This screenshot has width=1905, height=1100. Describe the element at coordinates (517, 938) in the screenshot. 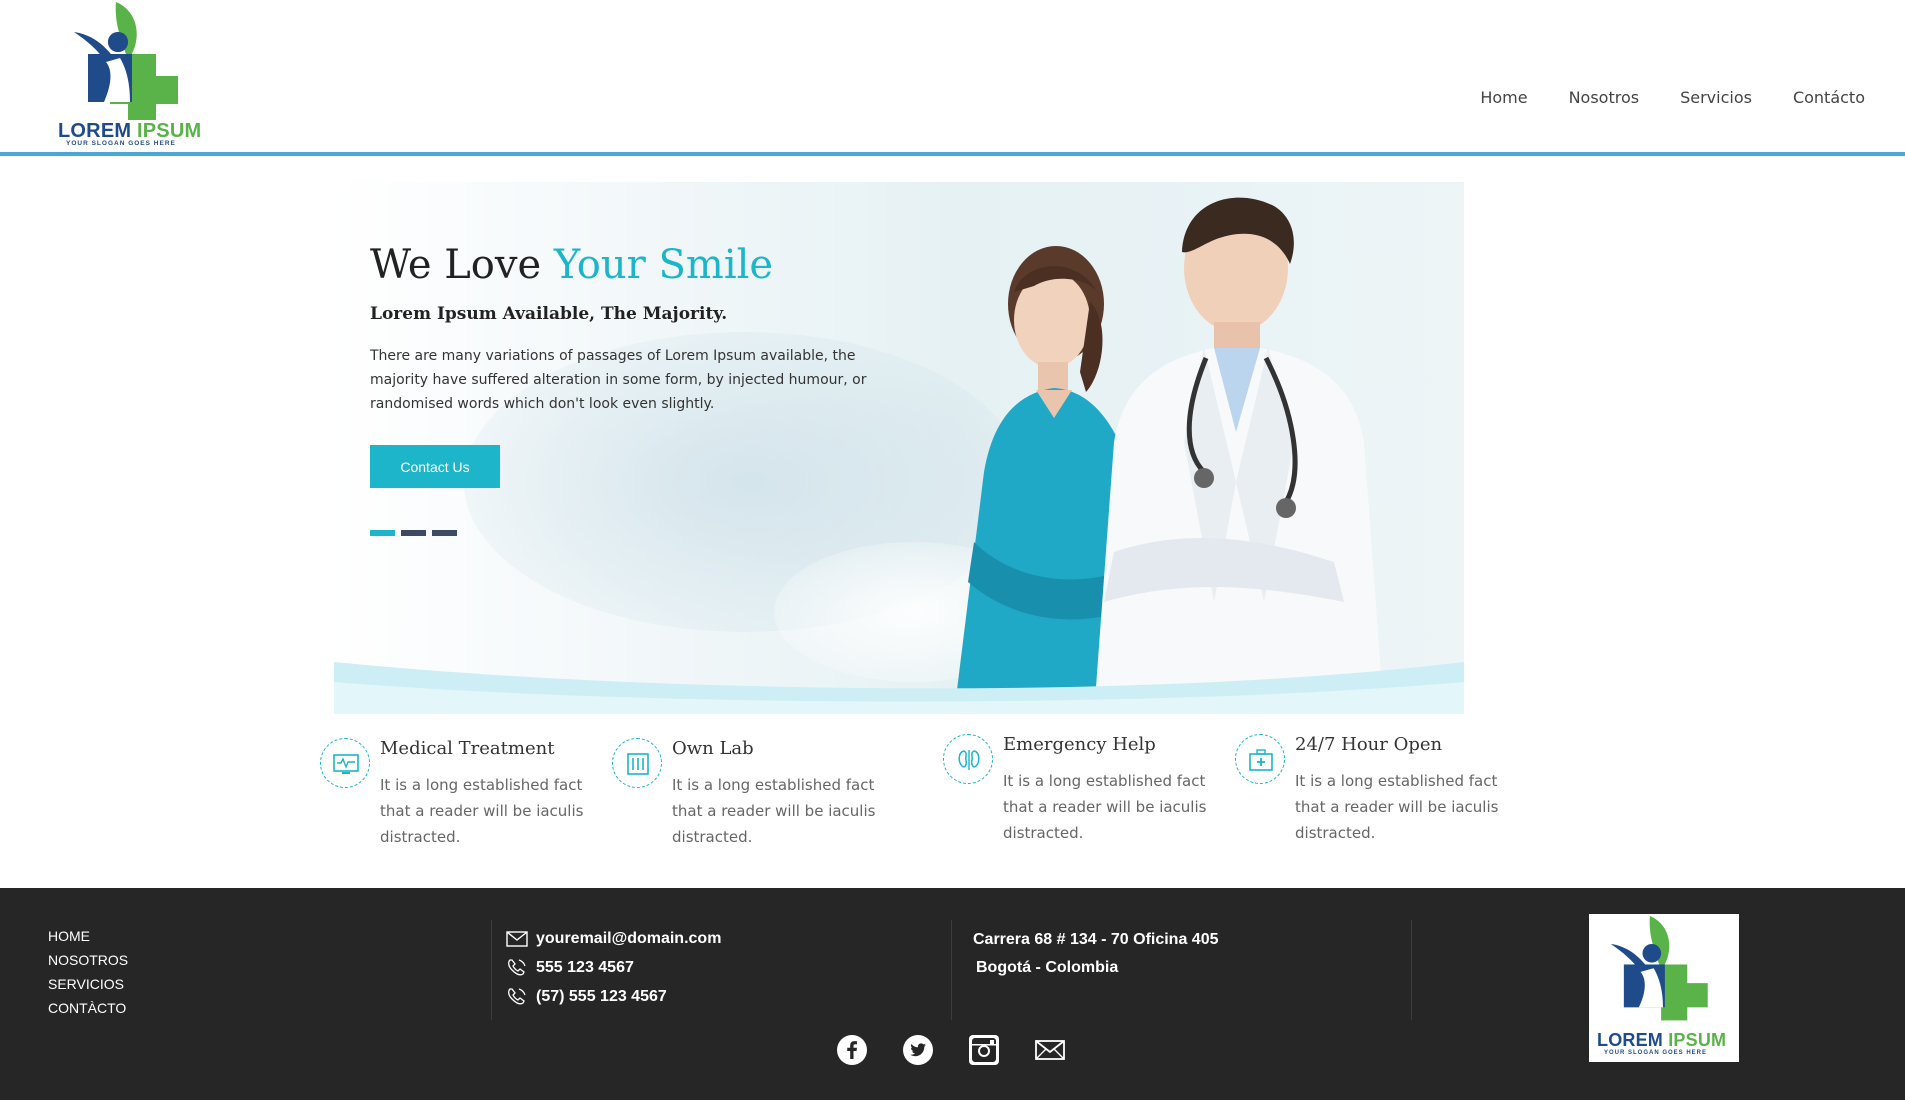

I see `envelope-icon` at that location.